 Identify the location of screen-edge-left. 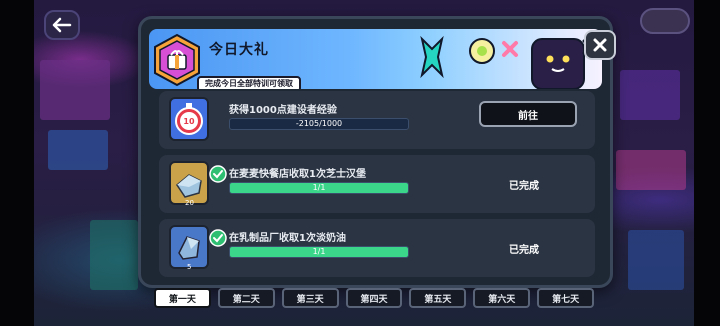
(17, 163).